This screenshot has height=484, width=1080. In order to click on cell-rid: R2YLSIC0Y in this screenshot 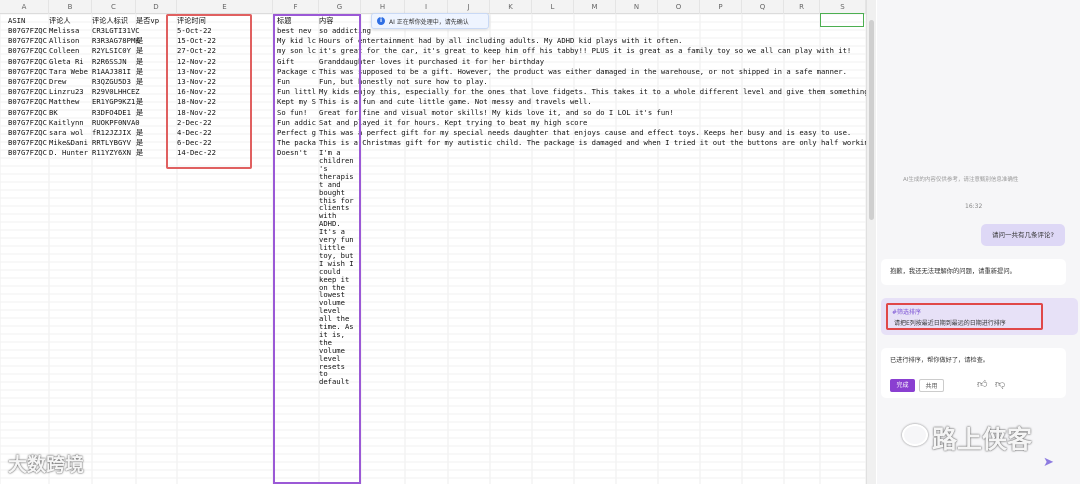, I will do `click(116, 51)`.